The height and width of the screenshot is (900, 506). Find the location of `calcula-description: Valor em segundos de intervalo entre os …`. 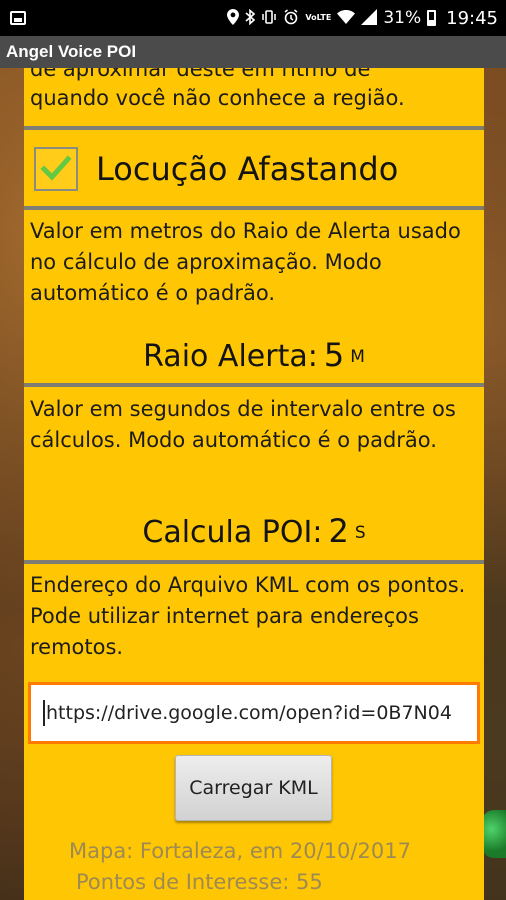

calcula-description: Valor em segundos de intervalo entre os … is located at coordinates (243, 424).